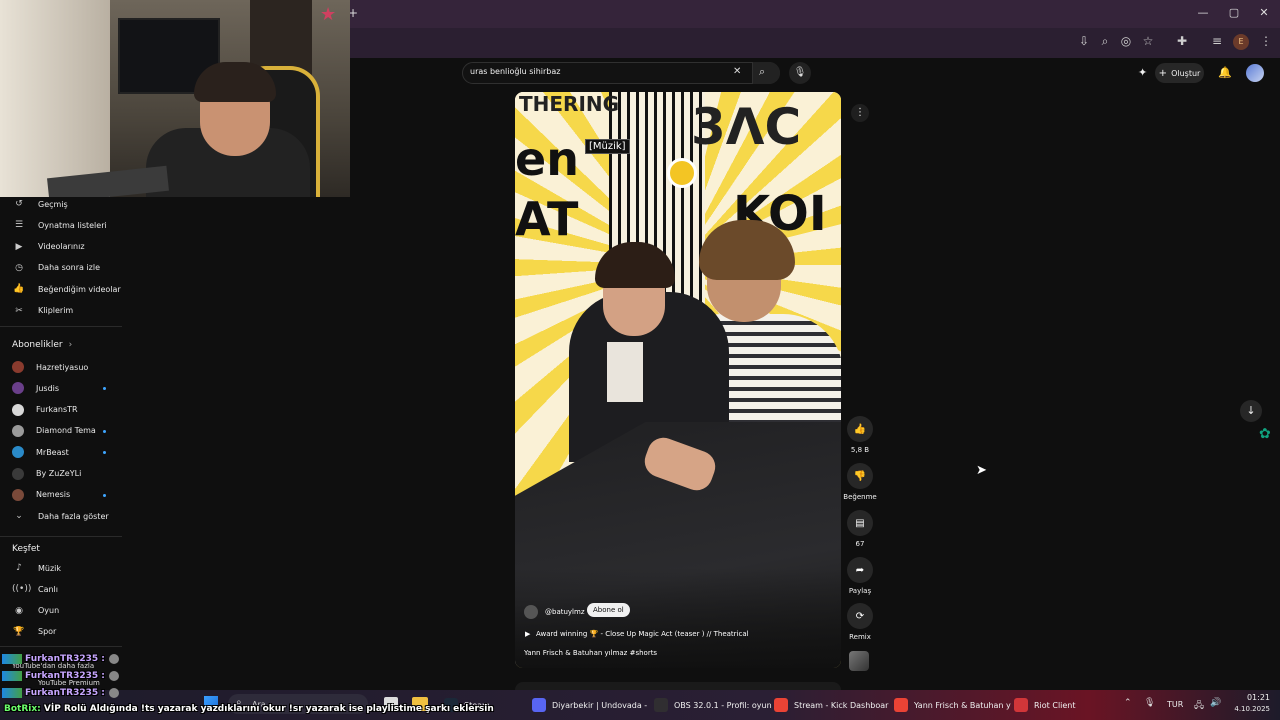 This screenshot has width=1280, height=720. What do you see at coordinates (1241, 42) in the screenshot?
I see `profile-avatar: E` at bounding box center [1241, 42].